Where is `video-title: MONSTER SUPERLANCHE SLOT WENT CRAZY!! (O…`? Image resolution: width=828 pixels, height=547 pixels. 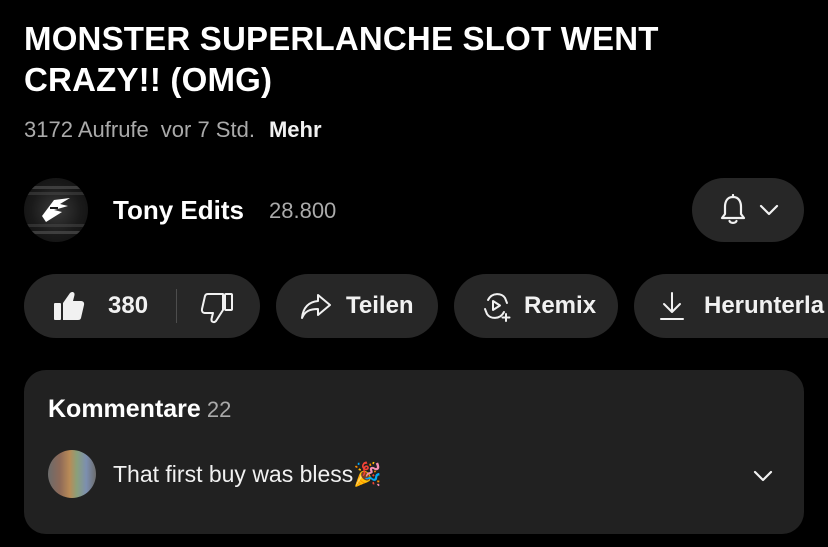 video-title: MONSTER SUPERLANCHE SLOT WENT CRAZY!! (O… is located at coordinates (341, 59).